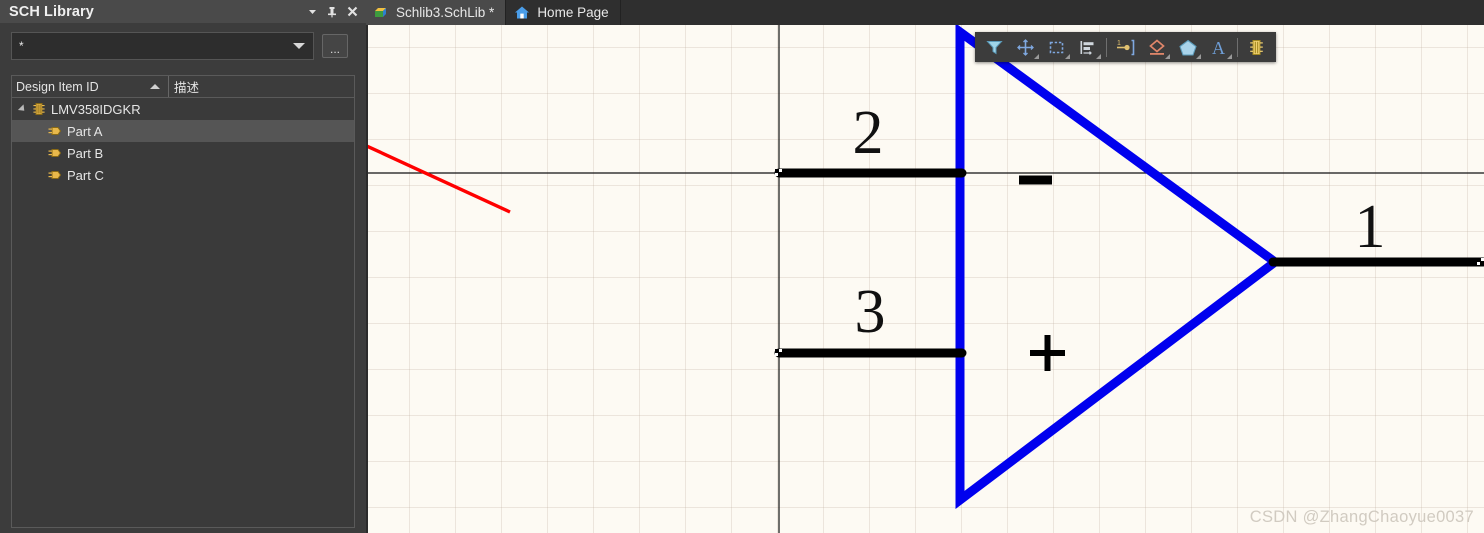 This screenshot has width=1484, height=533. I want to click on tab-home-page: Home Page, so click(563, 12).